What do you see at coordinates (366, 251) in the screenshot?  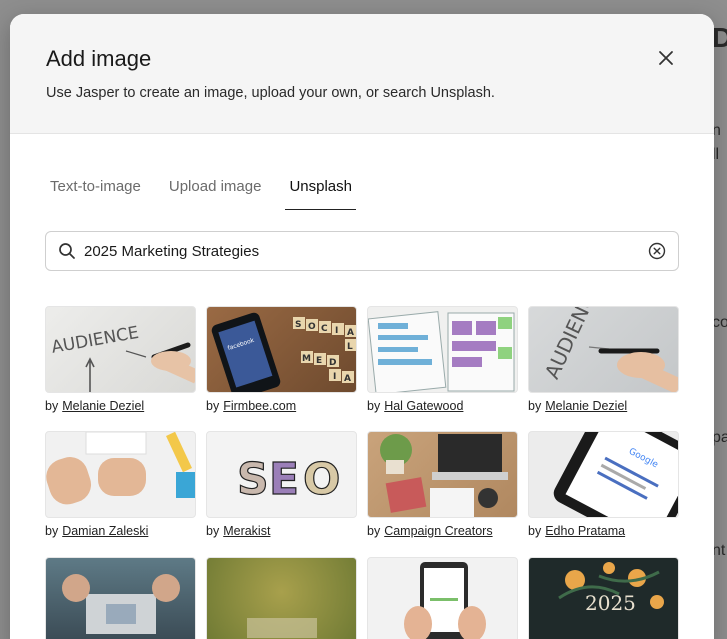 I see `search-input` at bounding box center [366, 251].